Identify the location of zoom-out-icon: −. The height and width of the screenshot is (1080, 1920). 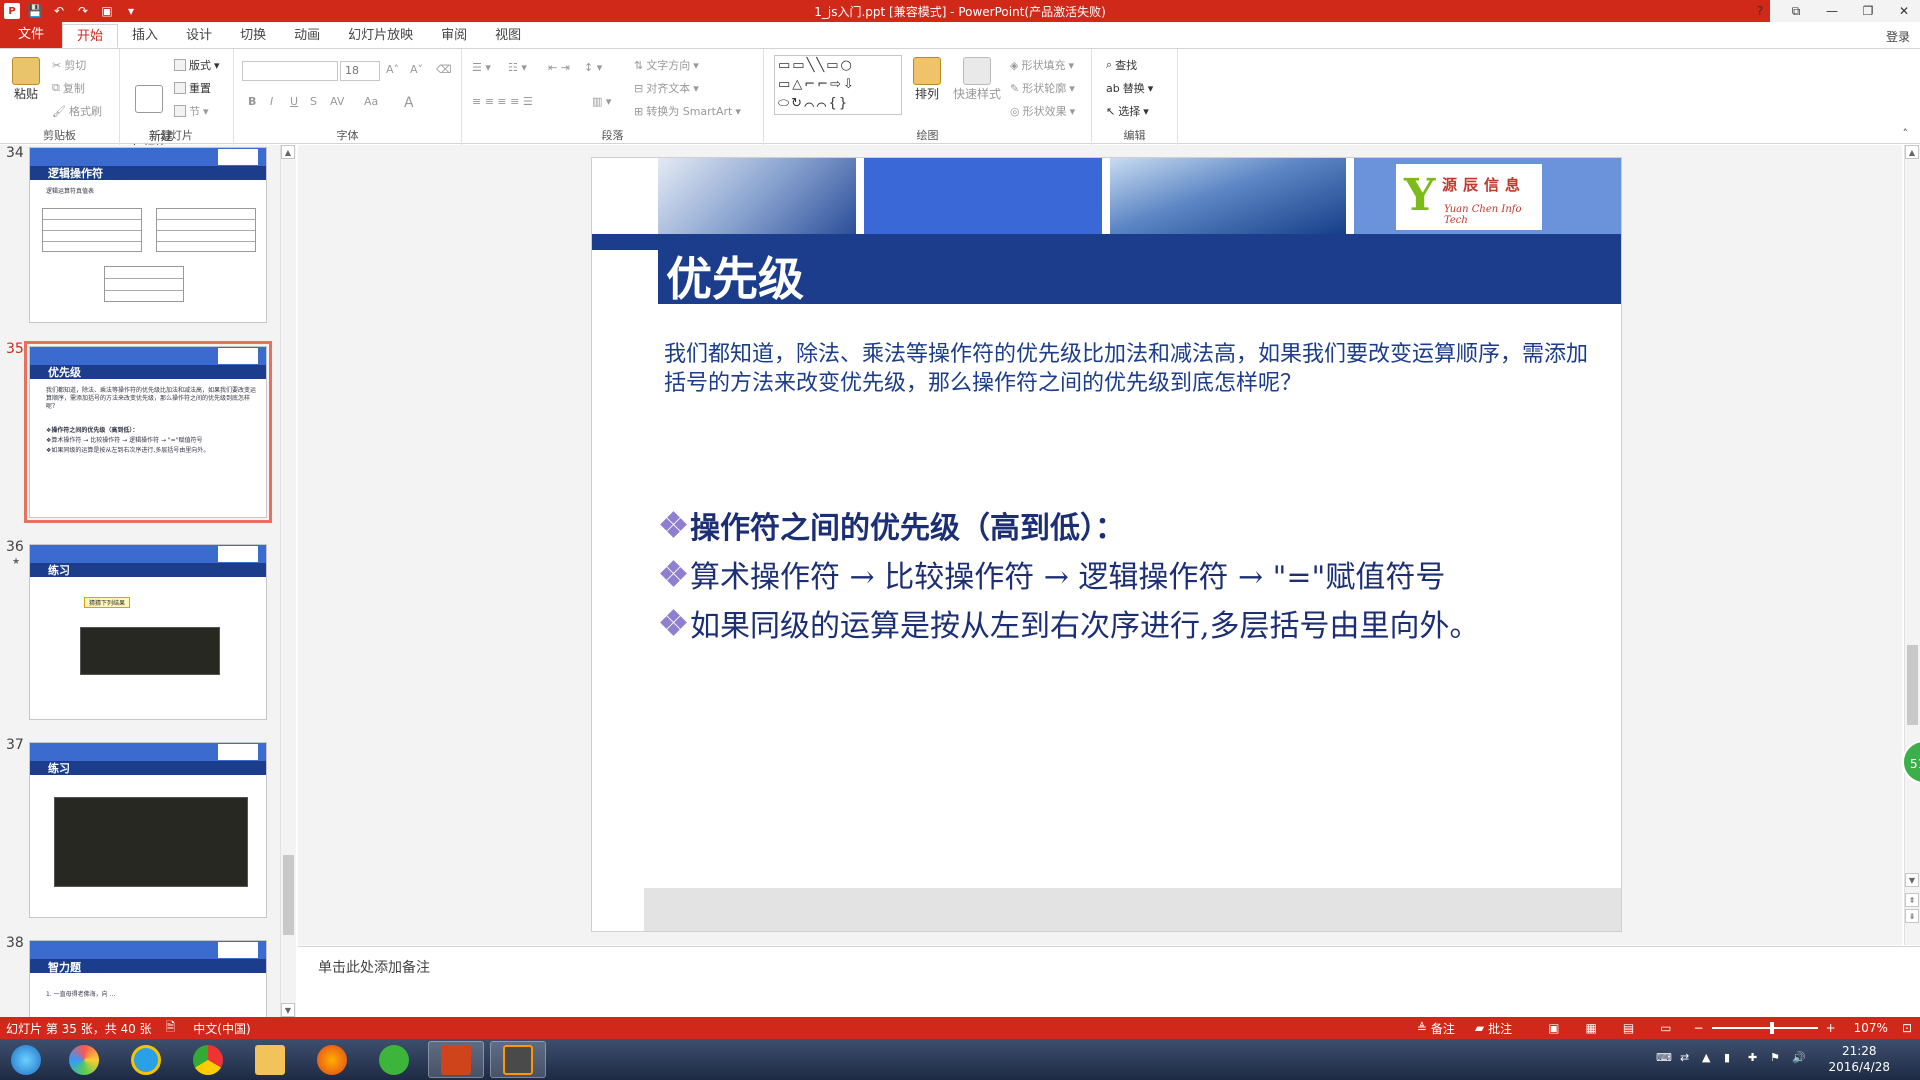
(1699, 1028).